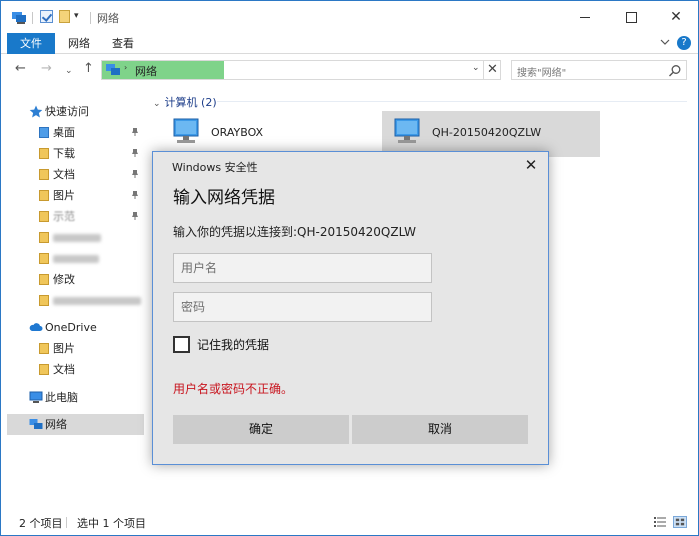 This screenshot has height=536, width=699. I want to click on group-header: ⌄ 计算机 (2), so click(185, 102).